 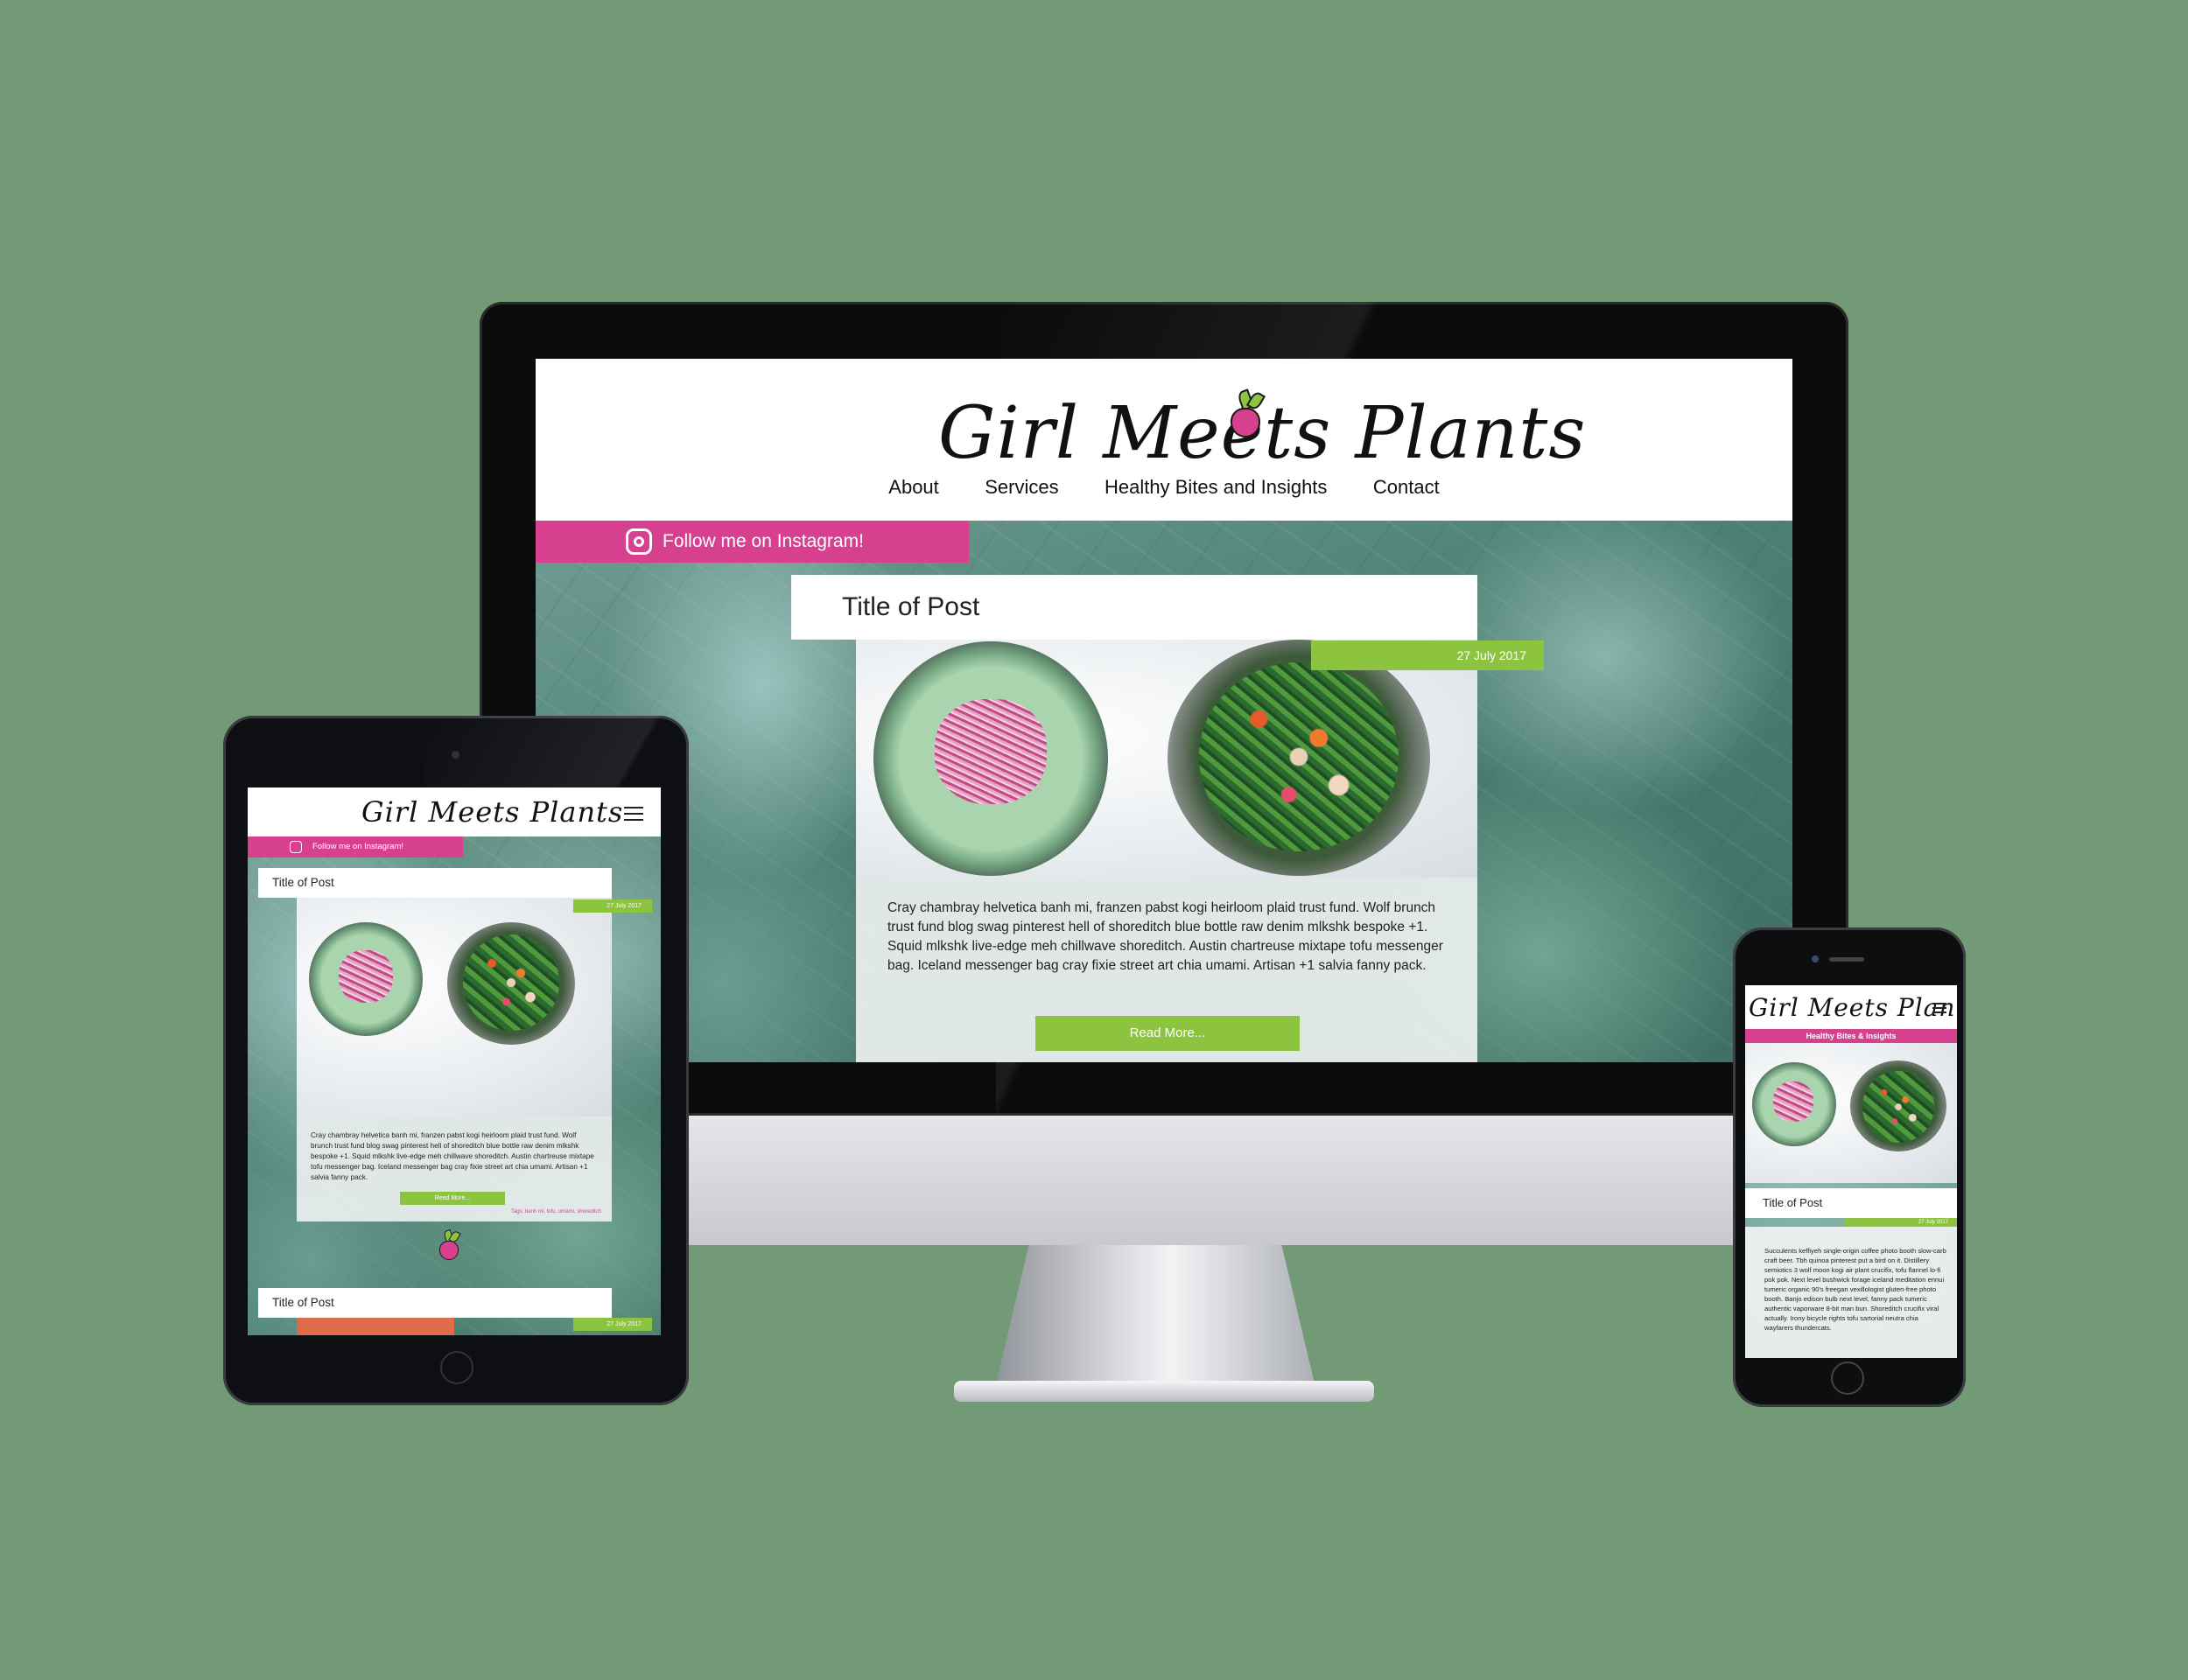 I want to click on tablet-home-button, so click(x=457, y=1367).